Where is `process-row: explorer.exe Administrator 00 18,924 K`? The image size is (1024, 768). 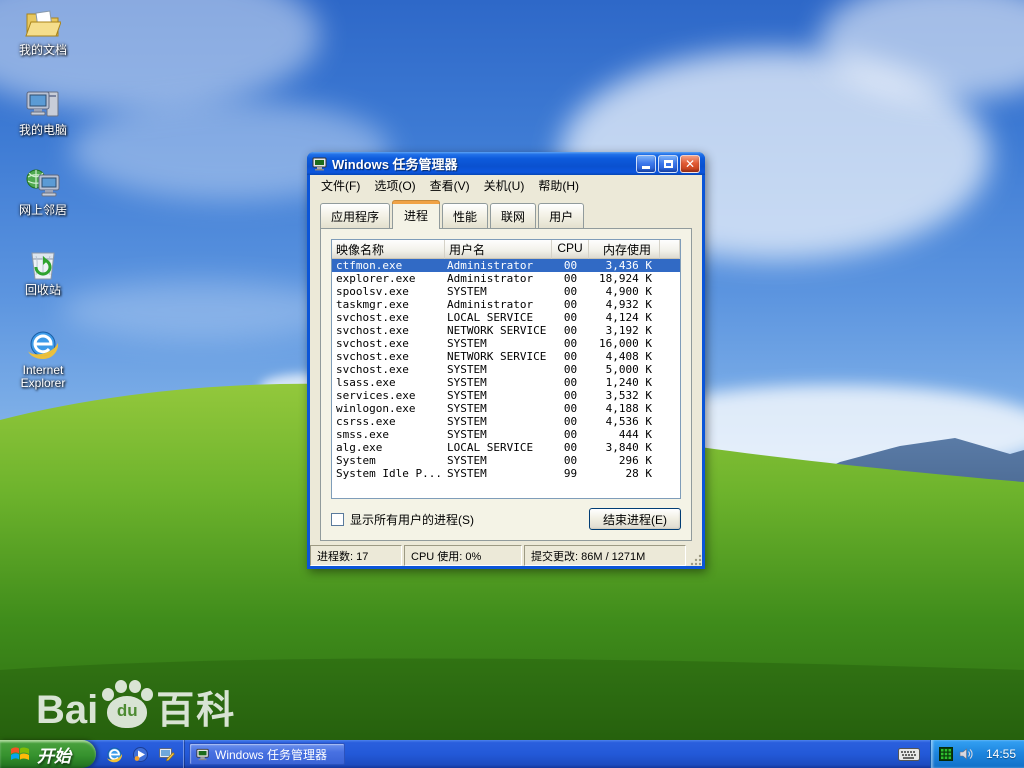
process-row: explorer.exe Administrator 00 18,924 K is located at coordinates (506, 278).